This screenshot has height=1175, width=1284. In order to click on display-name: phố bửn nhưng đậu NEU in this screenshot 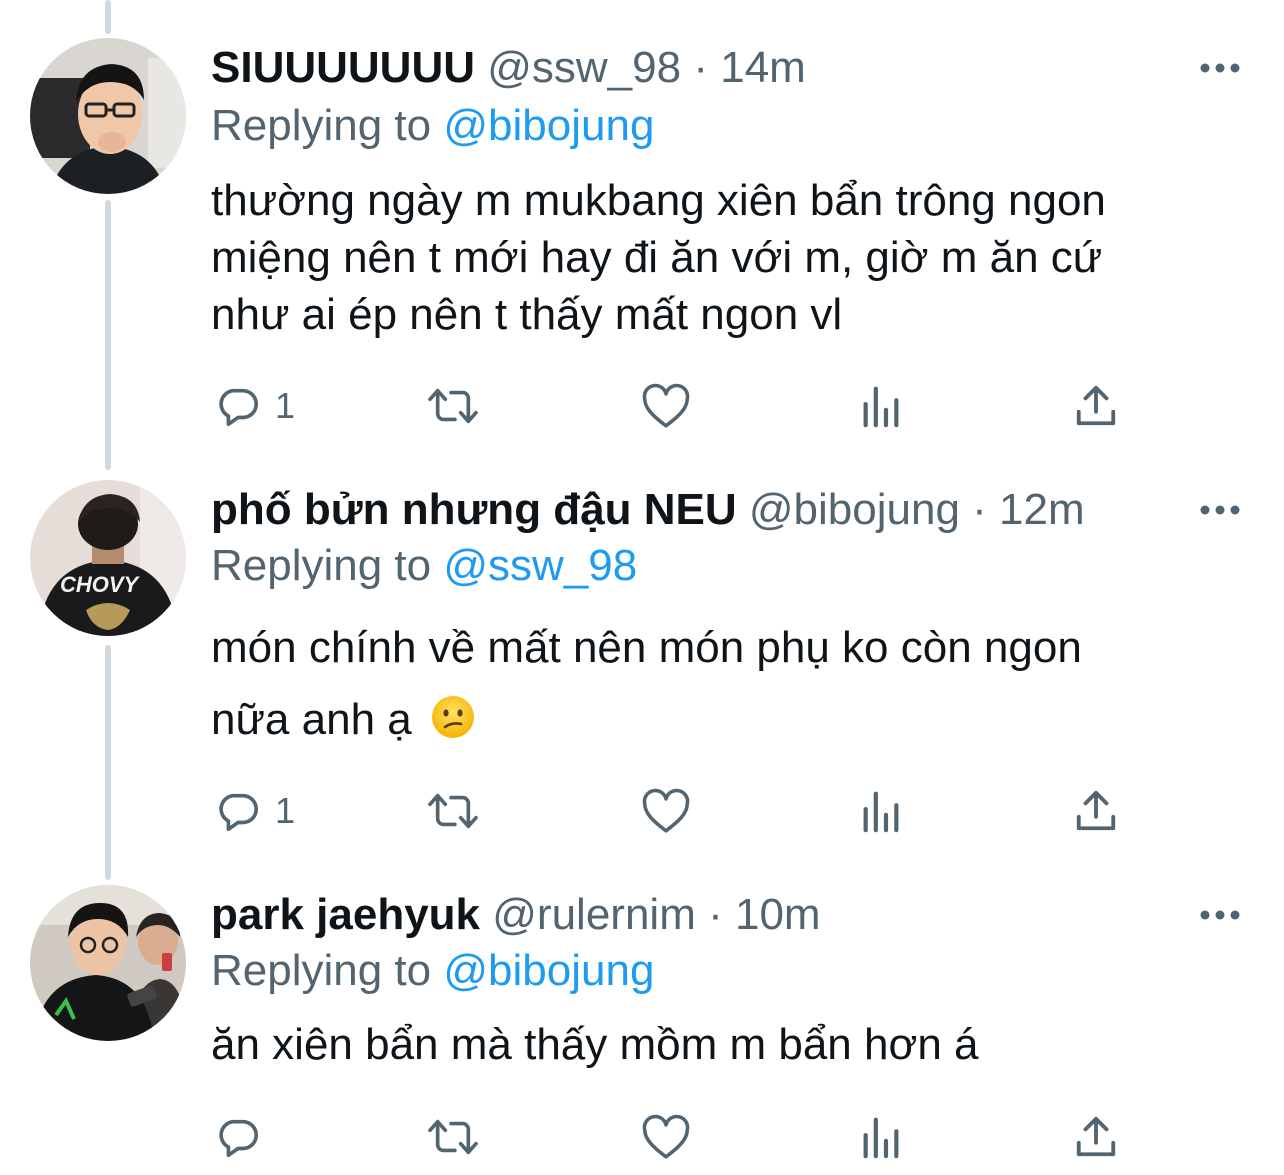, I will do `click(474, 509)`.